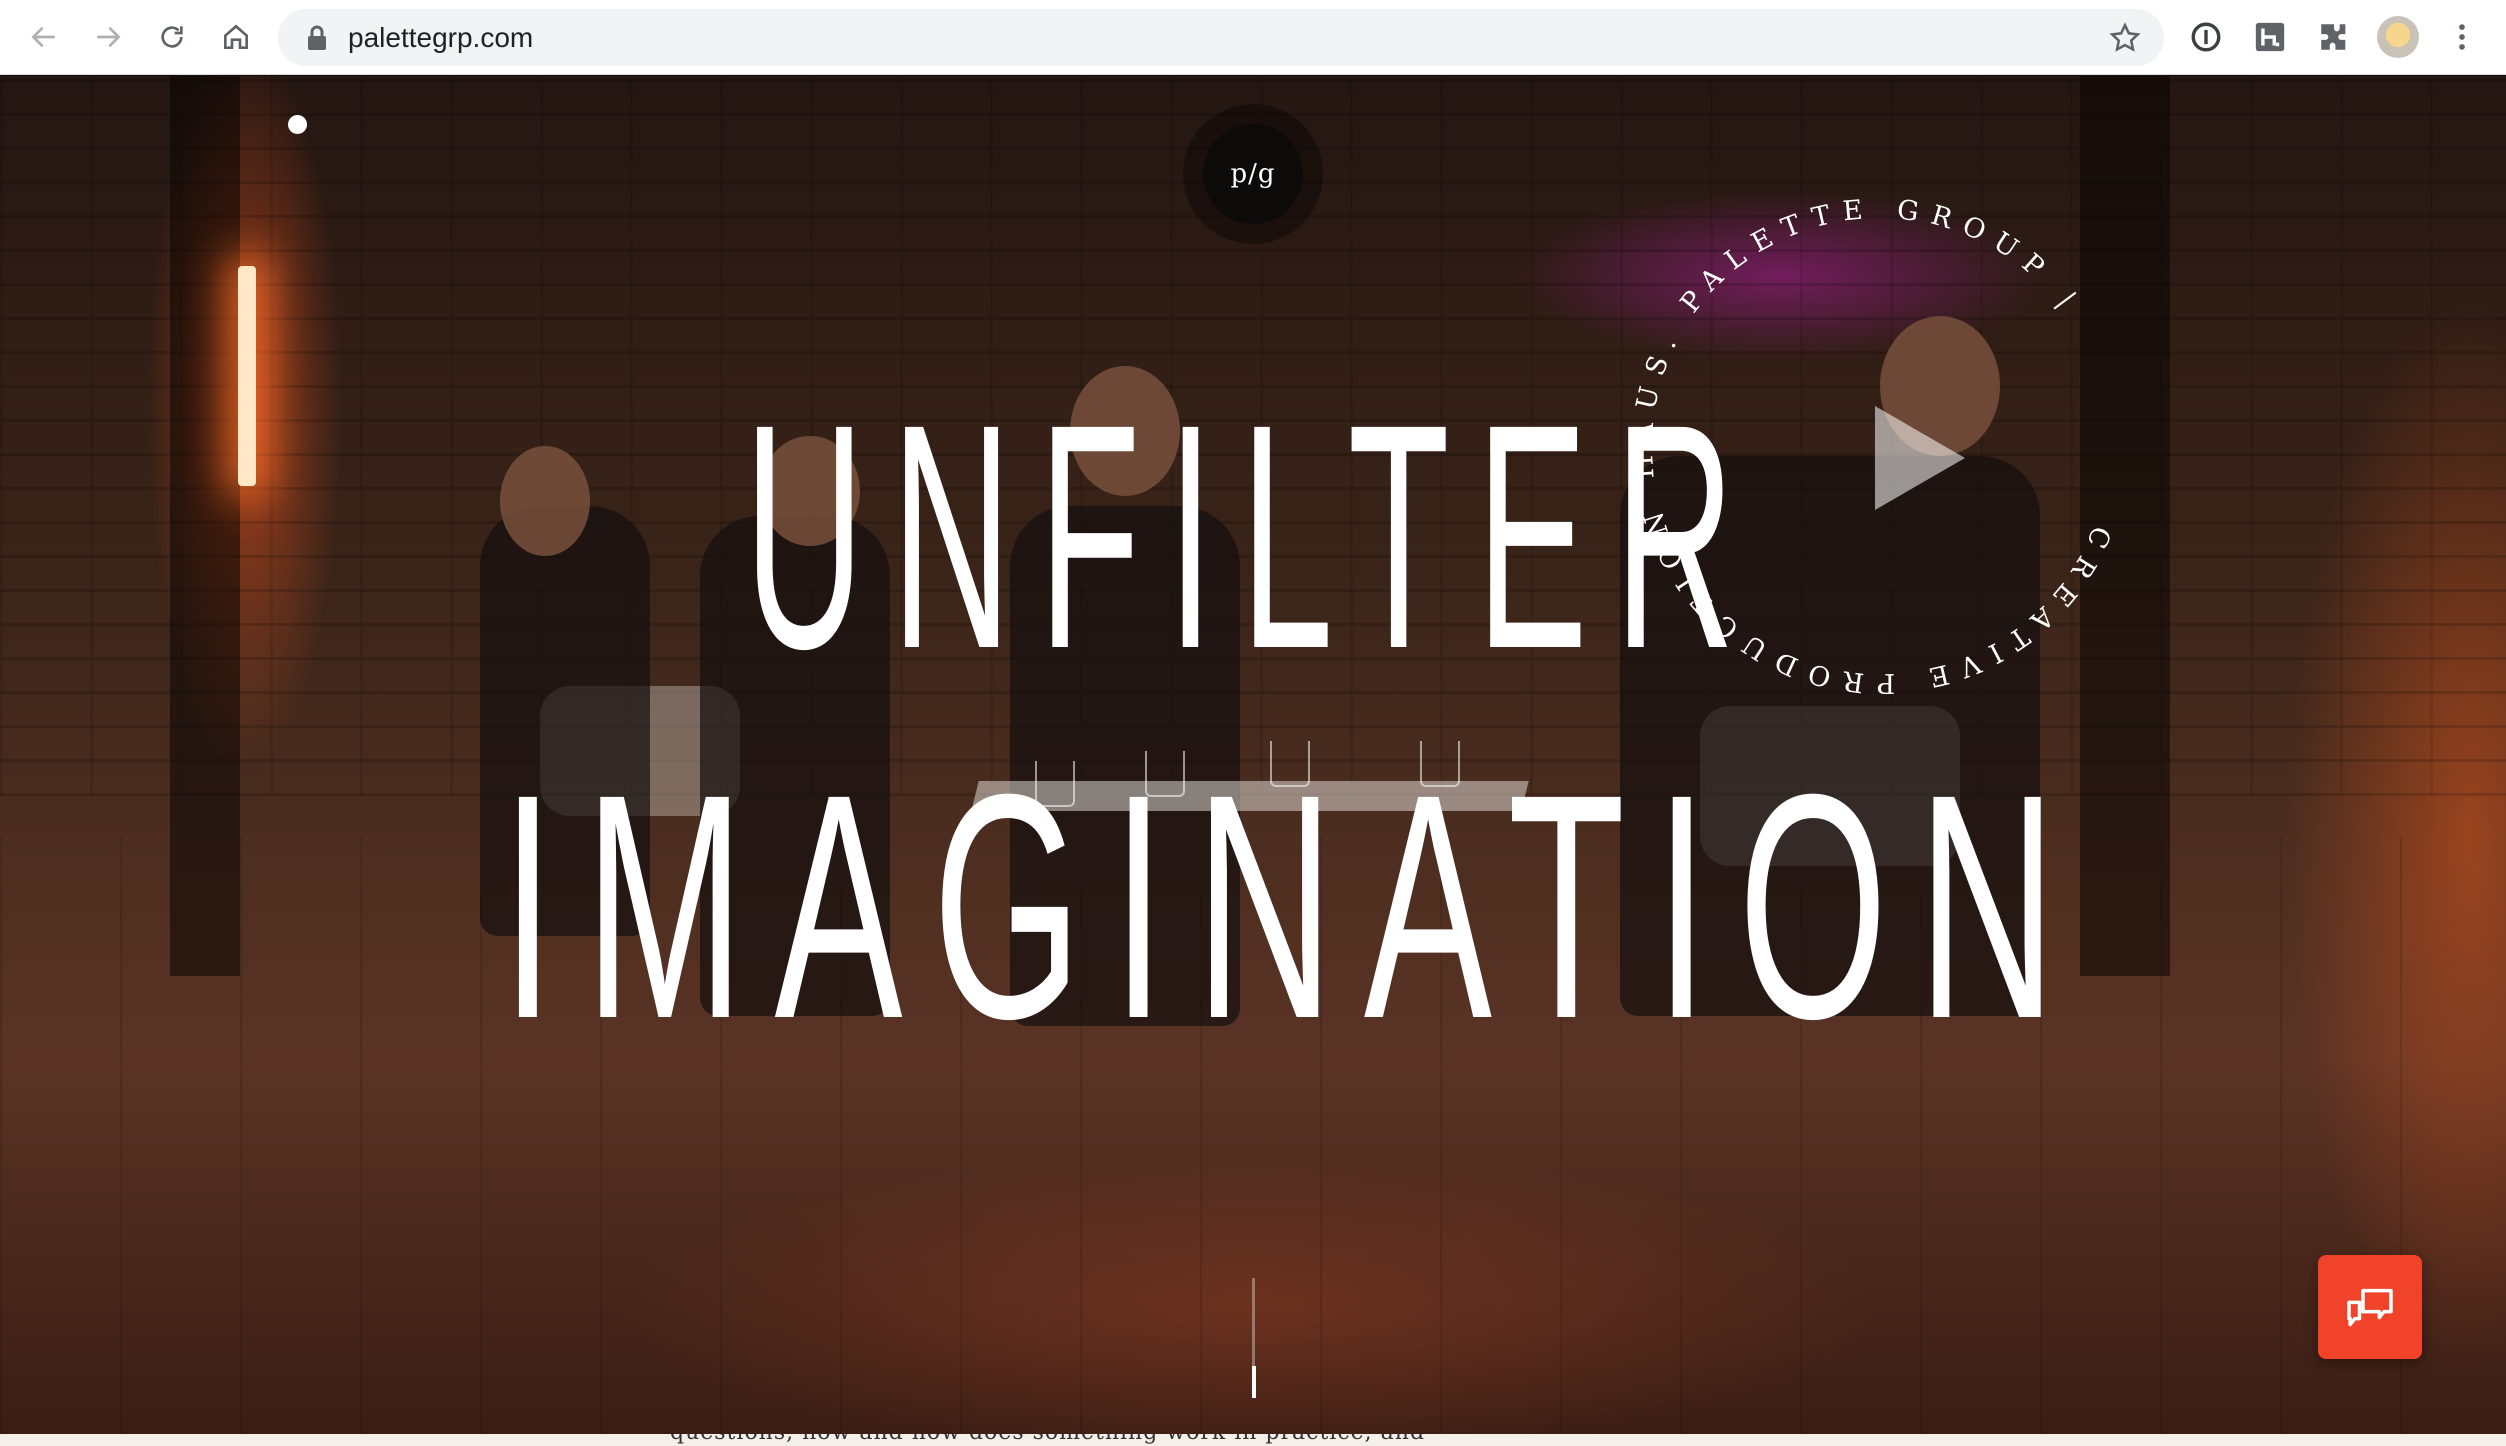 Image resolution: width=2506 pixels, height=1446 pixels. I want to click on profile-avatar-icon, so click(2398, 37).